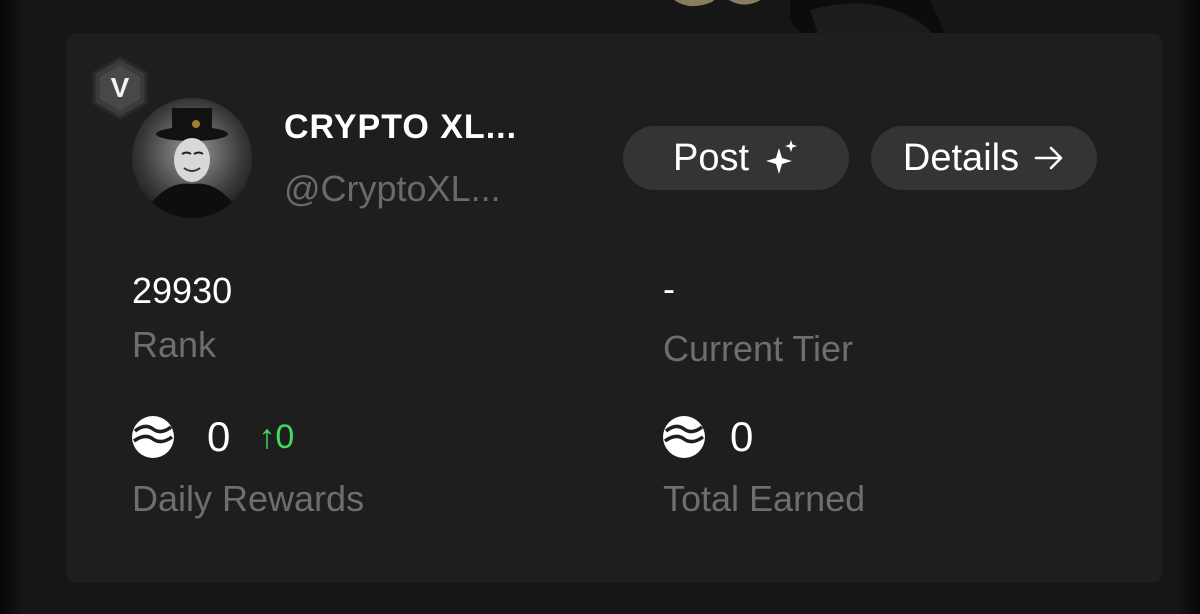  I want to click on verified-badge-letter: V, so click(120, 87).